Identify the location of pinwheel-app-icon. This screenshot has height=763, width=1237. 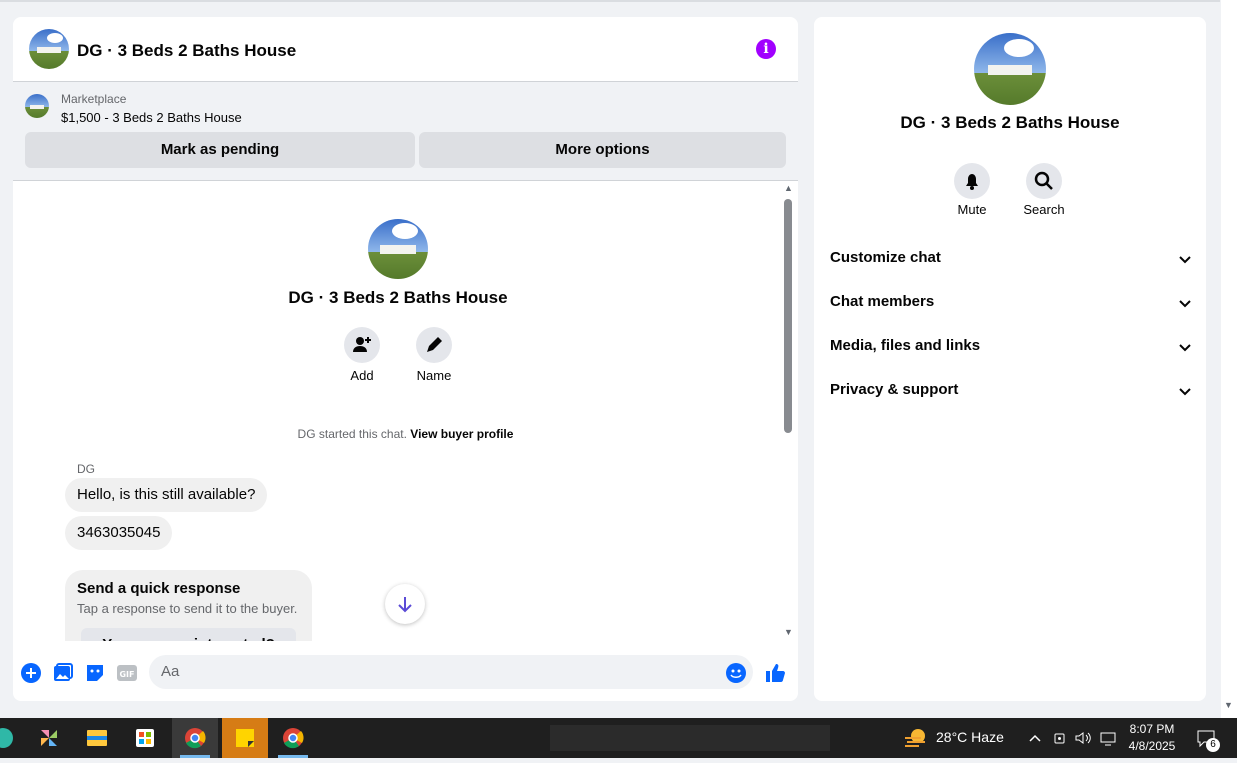
(49, 738).